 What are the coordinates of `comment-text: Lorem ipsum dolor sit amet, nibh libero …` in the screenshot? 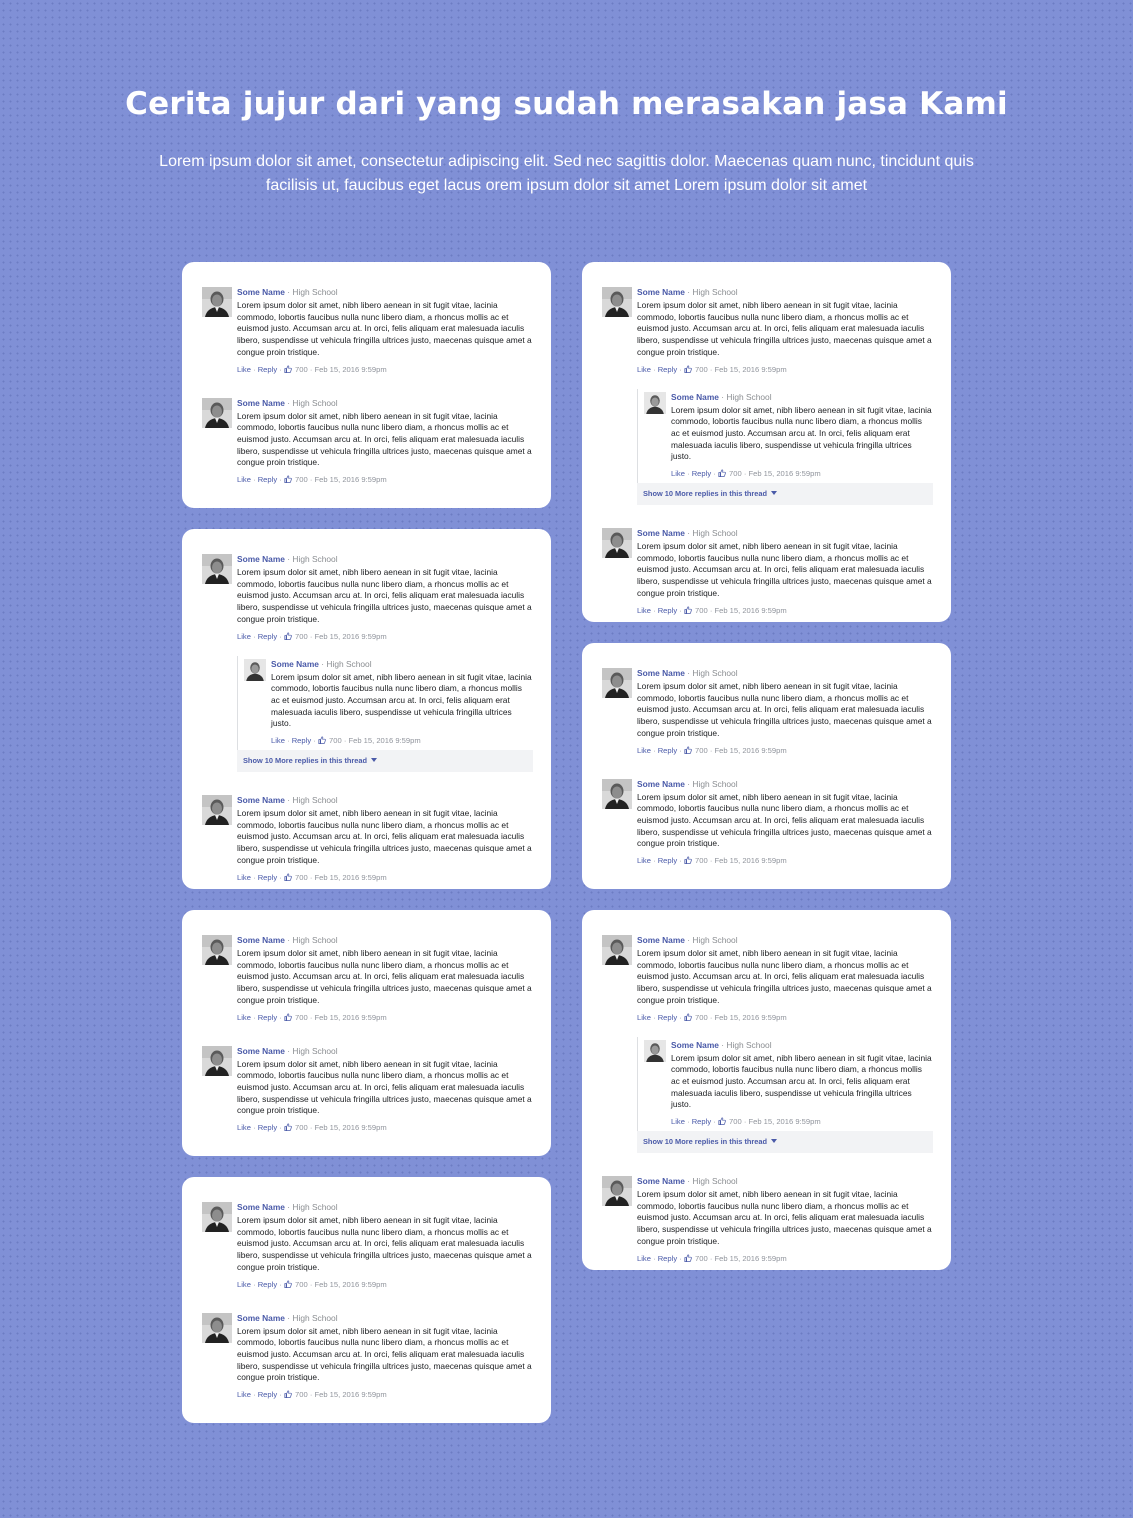 It's located at (784, 976).